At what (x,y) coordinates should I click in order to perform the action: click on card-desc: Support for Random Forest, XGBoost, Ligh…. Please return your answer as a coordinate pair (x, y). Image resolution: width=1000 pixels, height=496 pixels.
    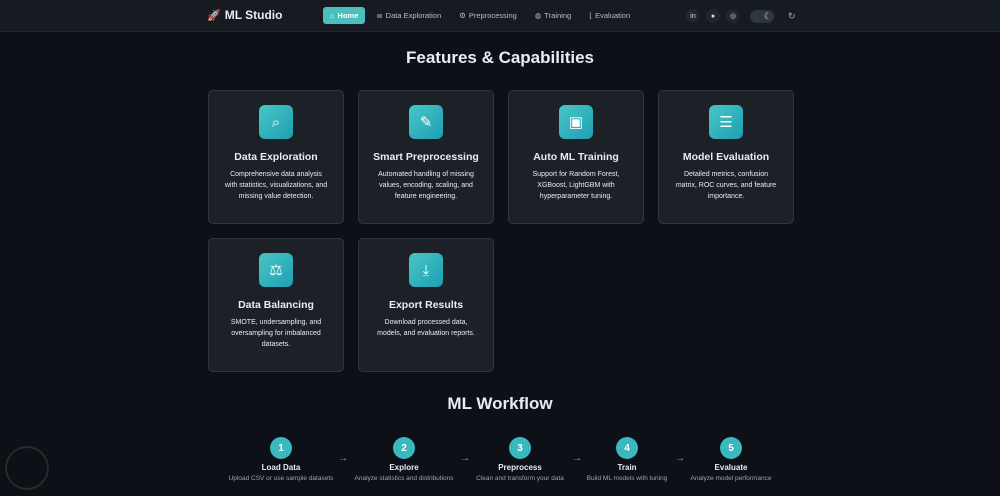
    Looking at the image, I should click on (576, 185).